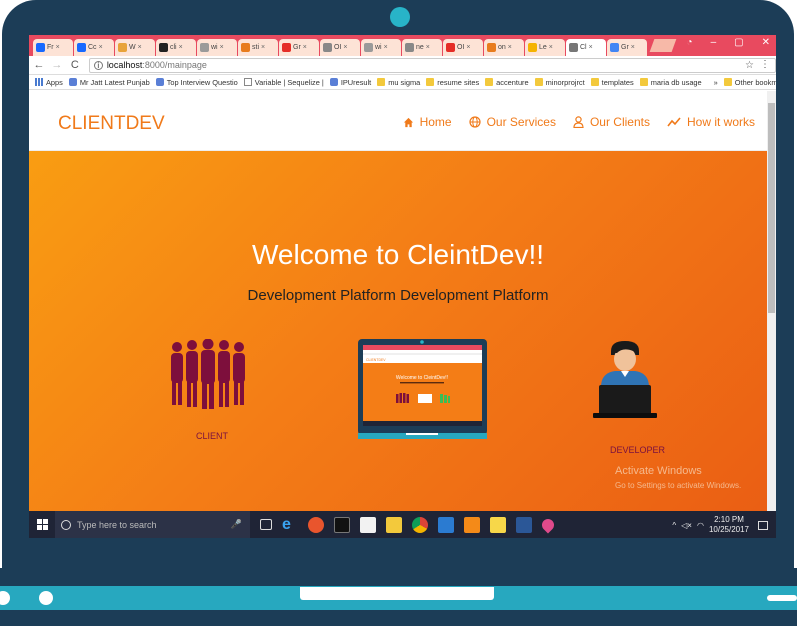 The height and width of the screenshot is (626, 797). Describe the element at coordinates (686, 525) in the screenshot. I see `speaker-icon: ◁×` at that location.